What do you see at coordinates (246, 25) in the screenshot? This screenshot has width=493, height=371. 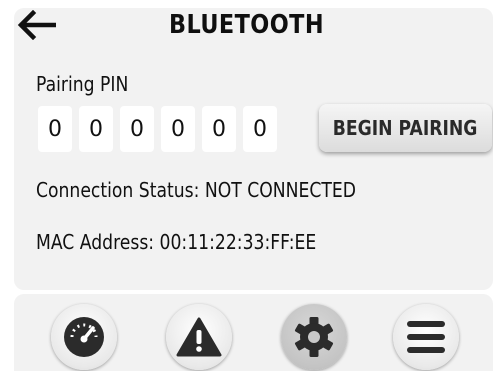 I see `page-title: BLUETOOTH` at bounding box center [246, 25].